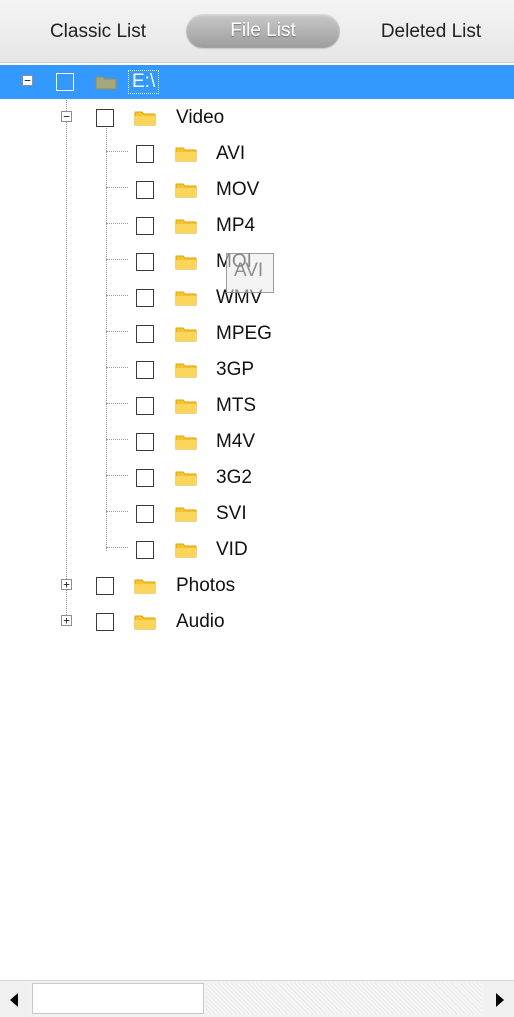 Image resolution: width=514 pixels, height=1017 pixels. What do you see at coordinates (257, 154) in the screenshot?
I see `tree-node-avi: AVI` at bounding box center [257, 154].